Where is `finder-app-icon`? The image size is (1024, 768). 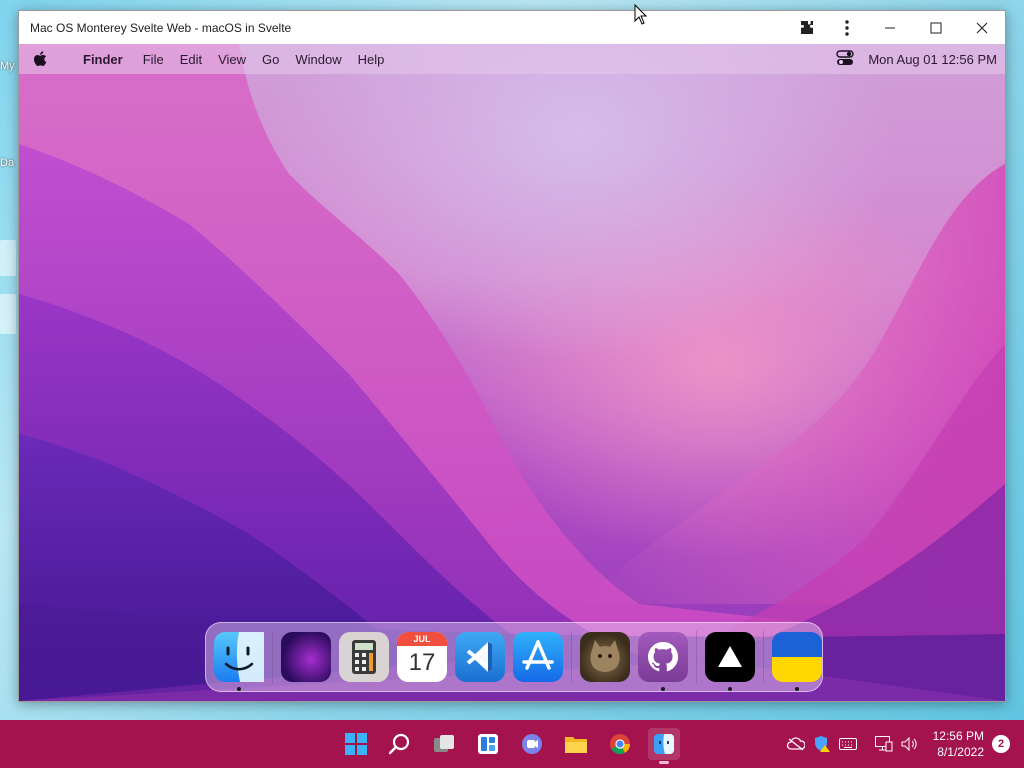 finder-app-icon is located at coordinates (664, 746).